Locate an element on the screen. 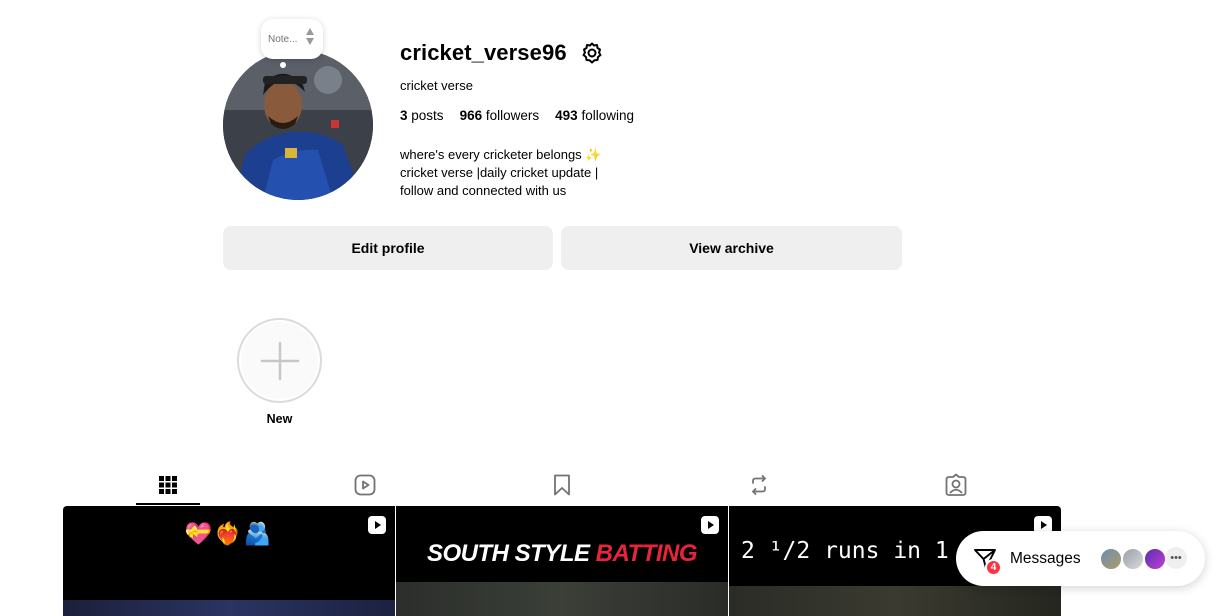 The image size is (1224, 616). post-title-white: SOUTH STYLE is located at coordinates (511, 553).